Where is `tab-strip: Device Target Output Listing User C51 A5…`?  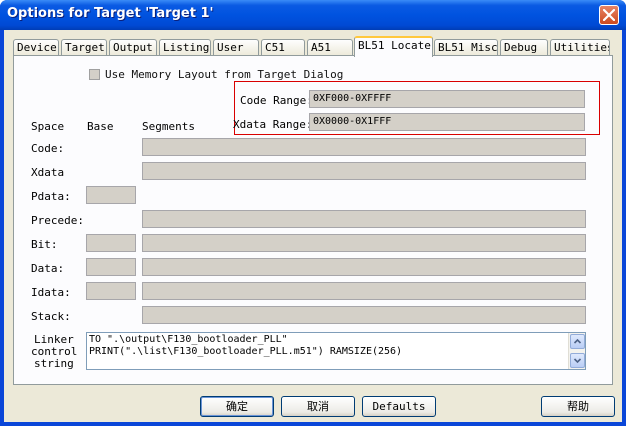
tab-strip: Device Target Output Listing User C51 A5… is located at coordinates (313, 46).